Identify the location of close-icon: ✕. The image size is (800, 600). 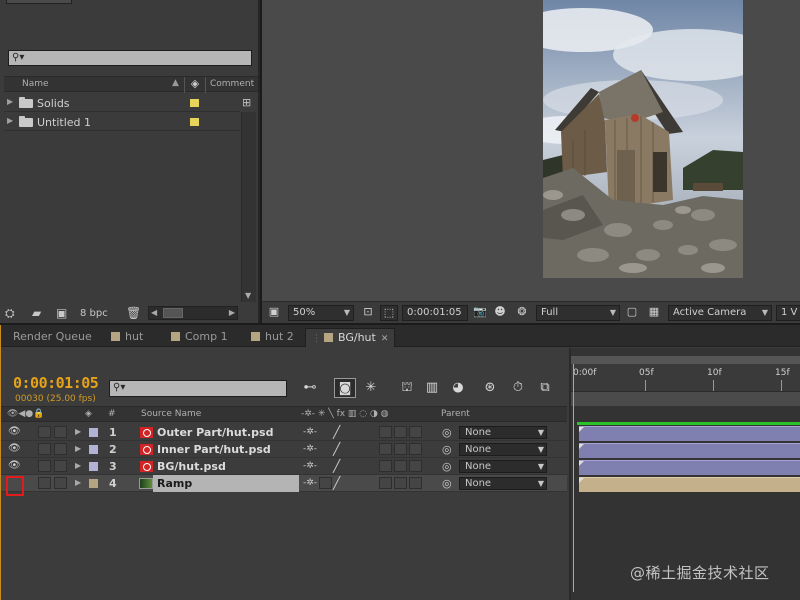
(385, 339).